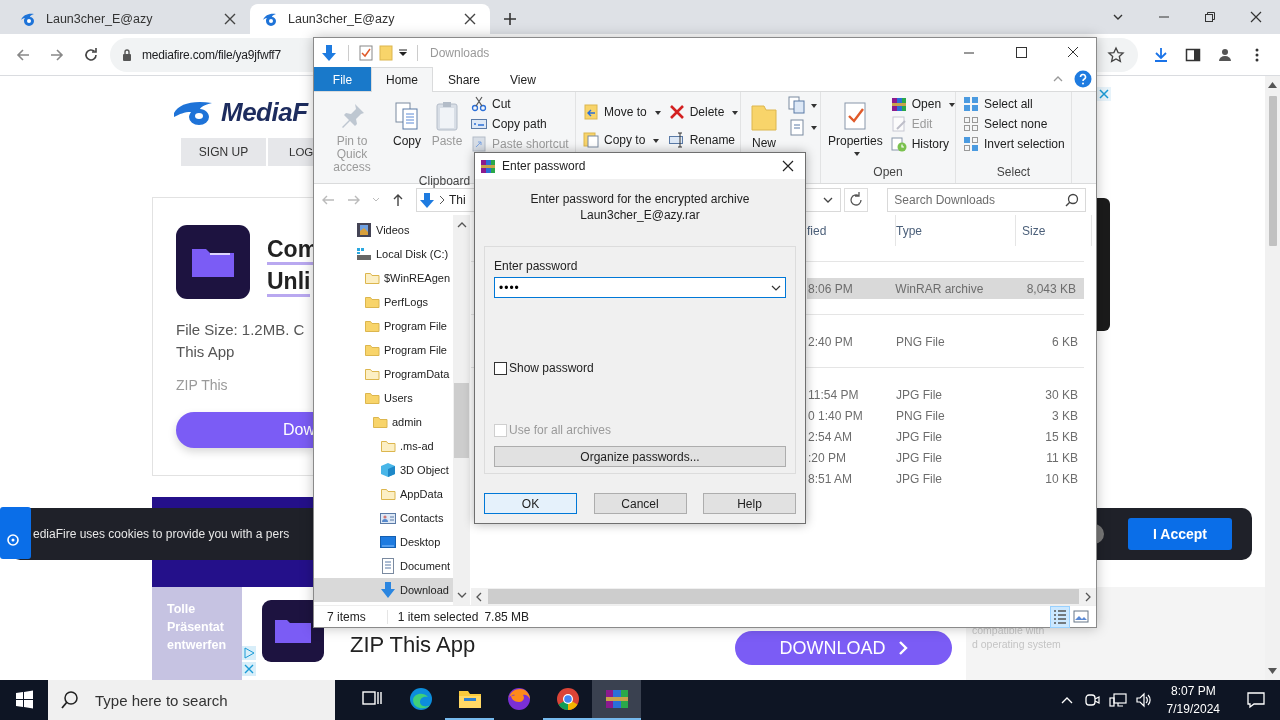 The width and height of the screenshot is (1280, 720). I want to click on table-cell-text: 3 KB, so click(1065, 416).